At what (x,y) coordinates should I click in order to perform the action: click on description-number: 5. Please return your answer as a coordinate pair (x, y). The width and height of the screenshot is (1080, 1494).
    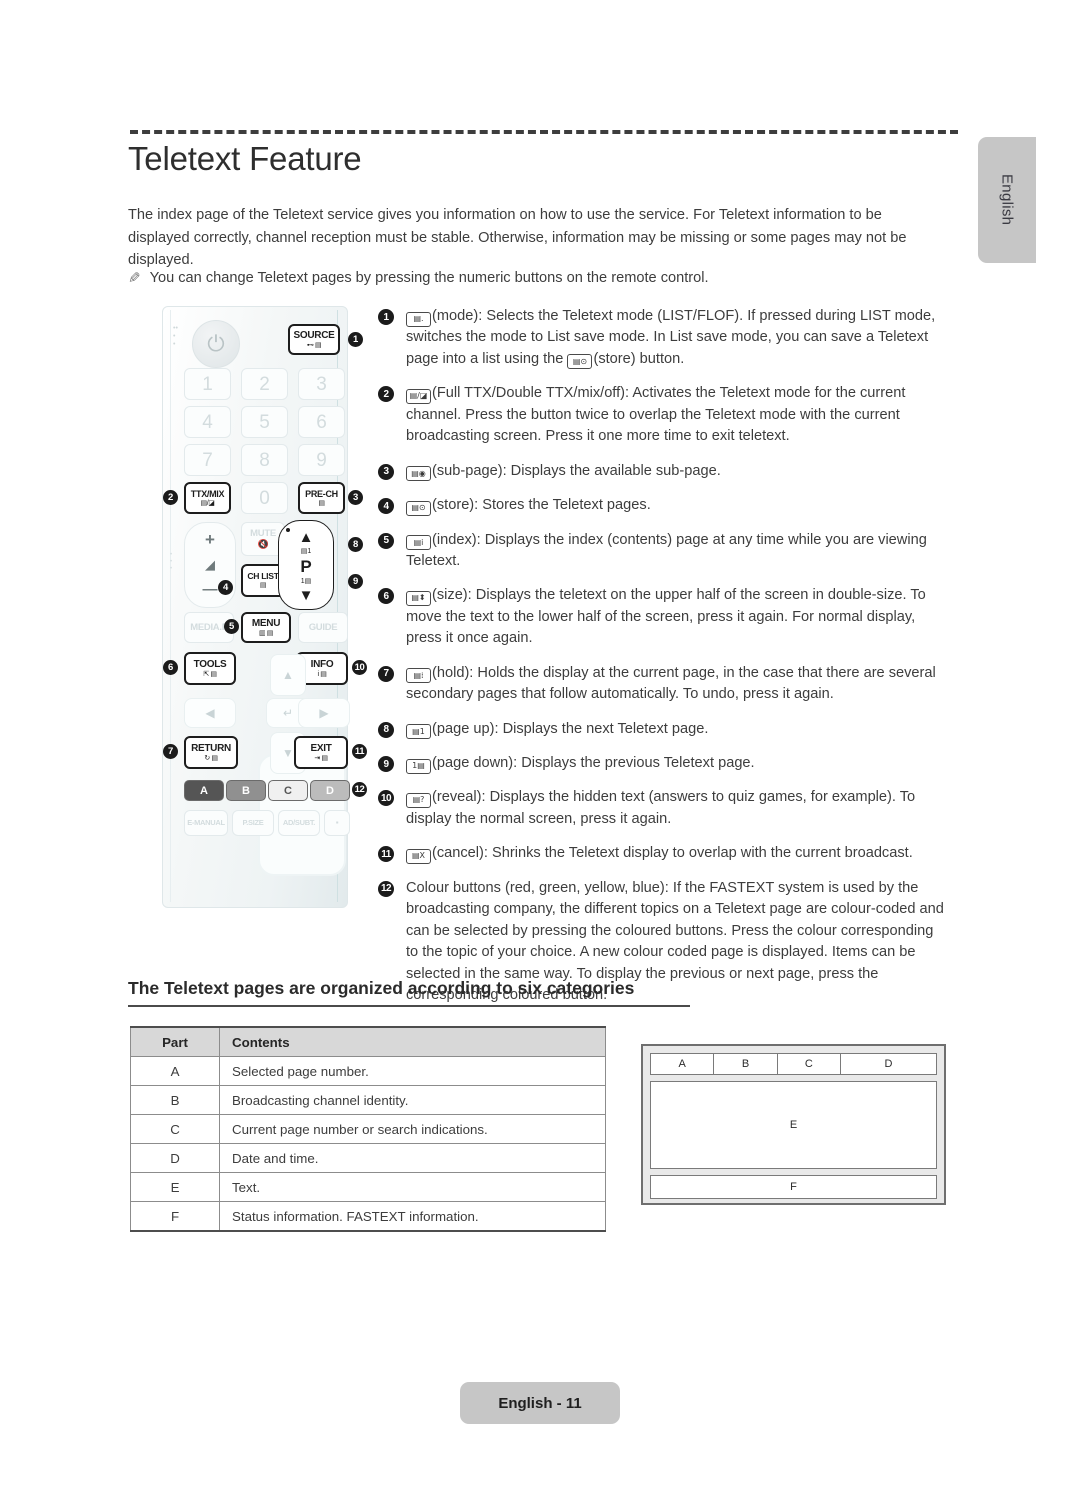
    Looking at the image, I should click on (386, 540).